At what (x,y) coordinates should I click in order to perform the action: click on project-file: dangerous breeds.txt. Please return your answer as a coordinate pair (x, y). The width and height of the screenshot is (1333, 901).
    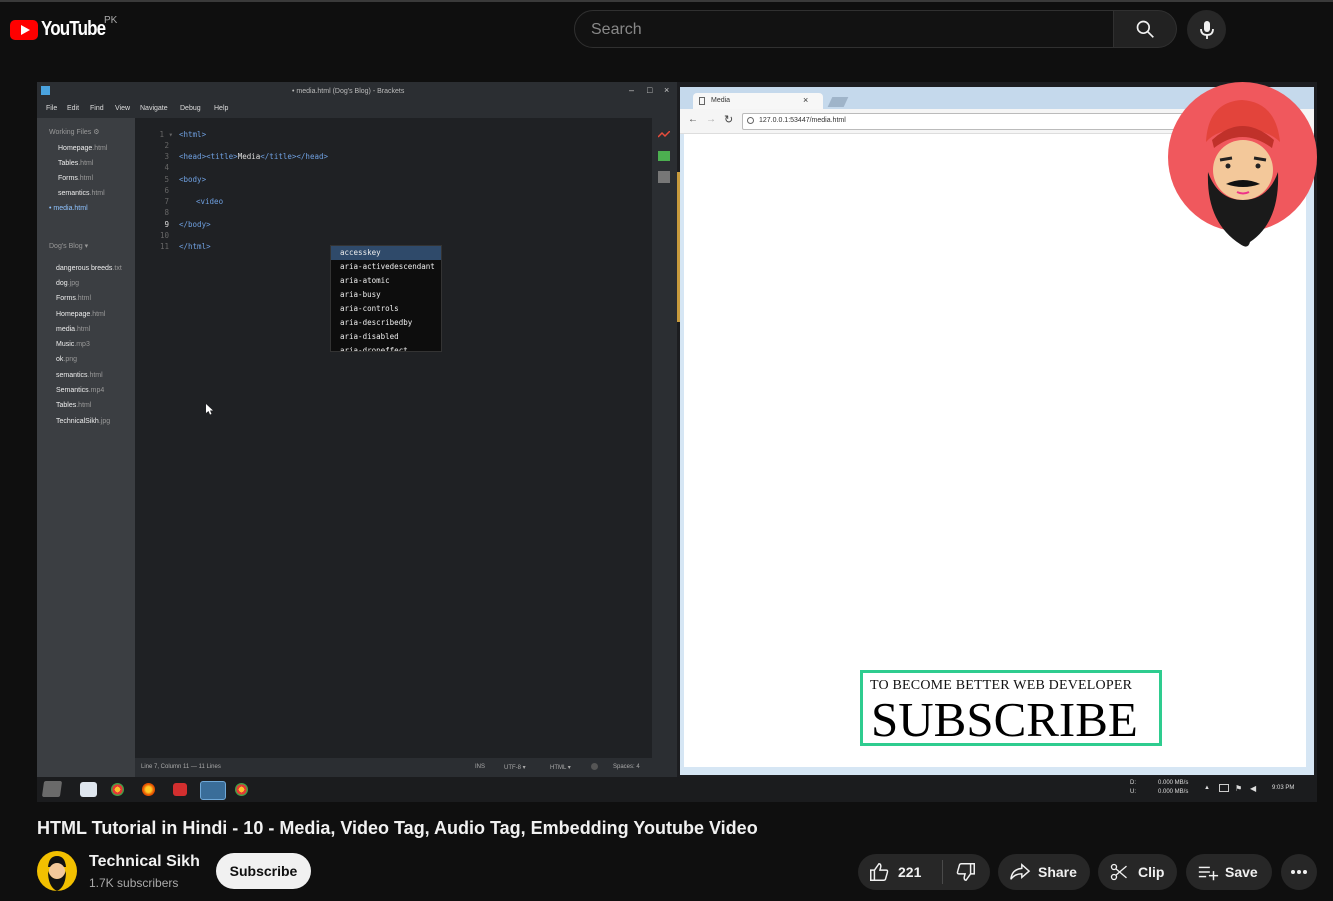
    Looking at the image, I should click on (89, 268).